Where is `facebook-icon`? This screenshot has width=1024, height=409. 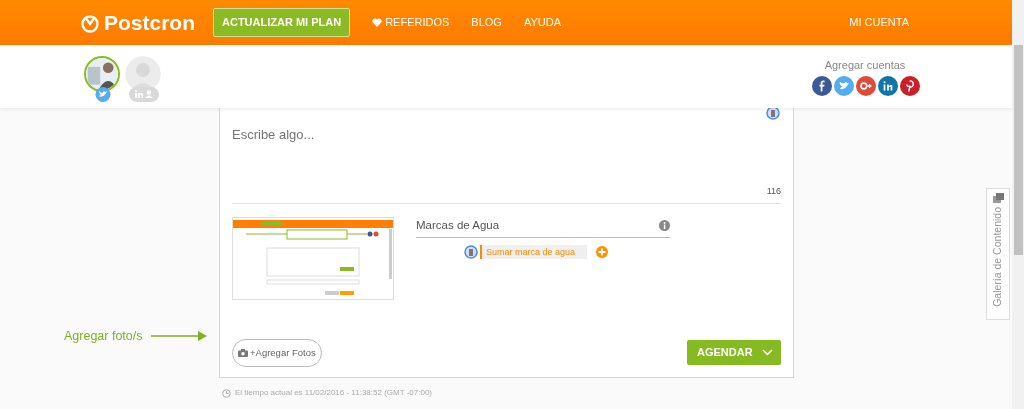
facebook-icon is located at coordinates (822, 85).